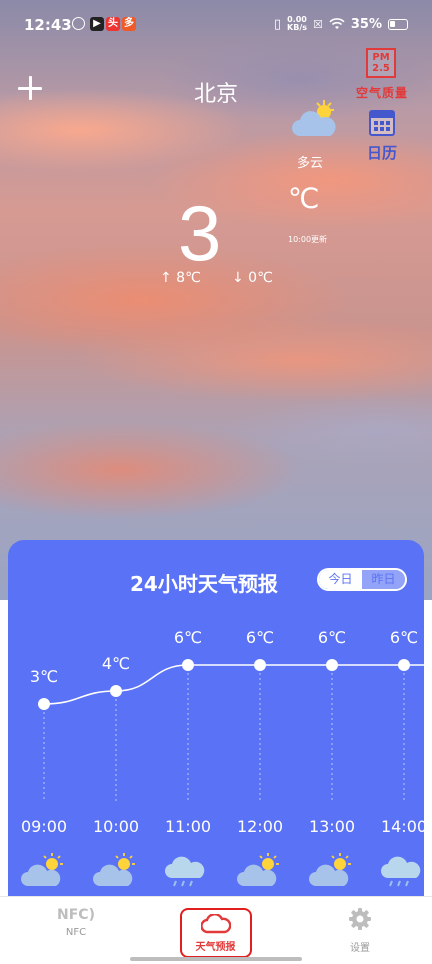 The height and width of the screenshot is (964, 432). Describe the element at coordinates (116, 663) in the screenshot. I see `temperature-label: 4℃` at that location.